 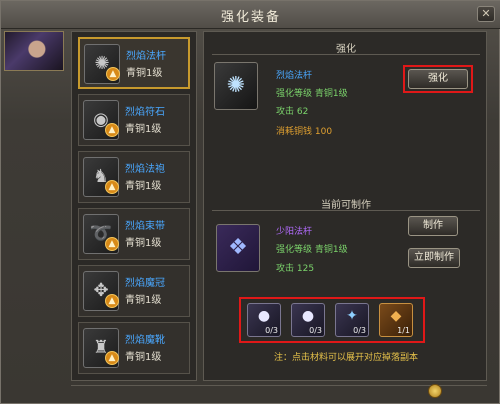 I want to click on materials-row: ● 0/3 ● 0/3 ✦ 0/3 ◆ 1/1, so click(x=333, y=320).